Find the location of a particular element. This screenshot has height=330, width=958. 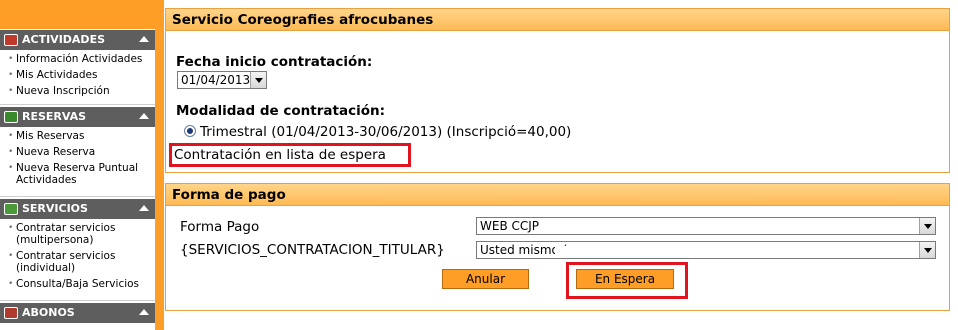

anular-button: Anular is located at coordinates (485, 279).